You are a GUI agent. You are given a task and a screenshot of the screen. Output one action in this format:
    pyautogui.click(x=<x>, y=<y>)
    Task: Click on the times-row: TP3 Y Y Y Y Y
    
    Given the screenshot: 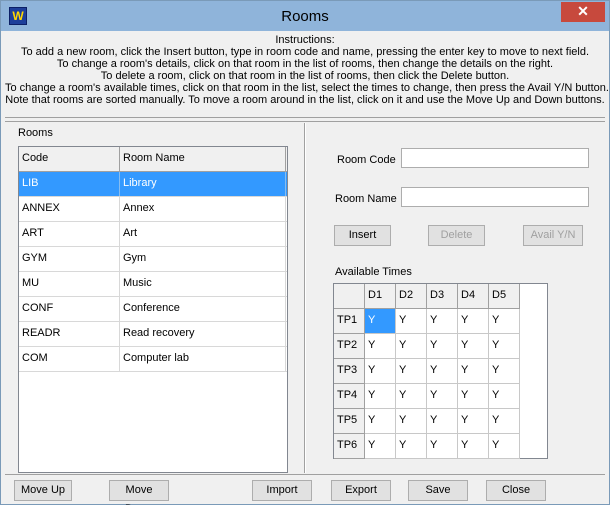 What is the action you would take?
    pyautogui.click(x=440, y=371)
    